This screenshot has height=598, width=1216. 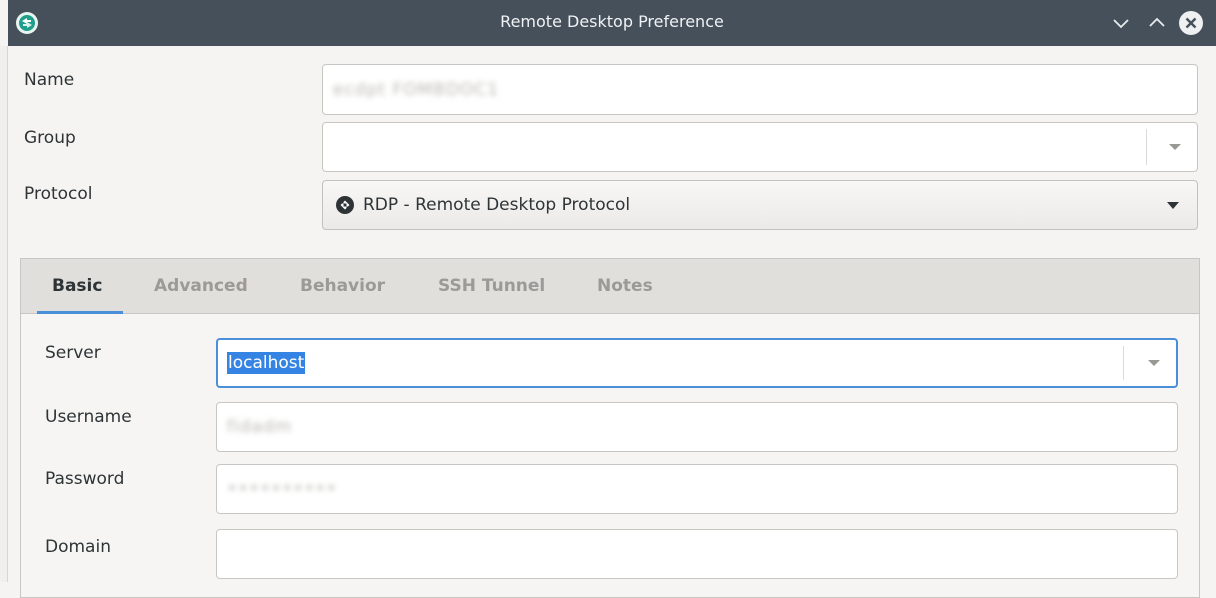 I want to click on tab-advanced: Advanced, so click(x=201, y=286).